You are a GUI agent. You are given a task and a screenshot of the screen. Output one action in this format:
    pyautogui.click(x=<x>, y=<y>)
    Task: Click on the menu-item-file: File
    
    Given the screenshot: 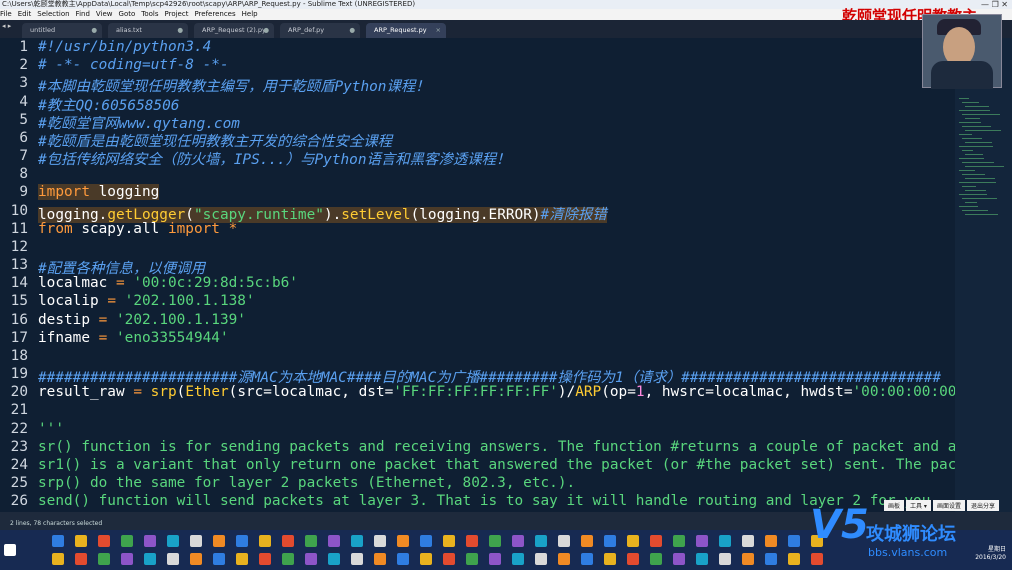 What is the action you would take?
    pyautogui.click(x=6, y=14)
    